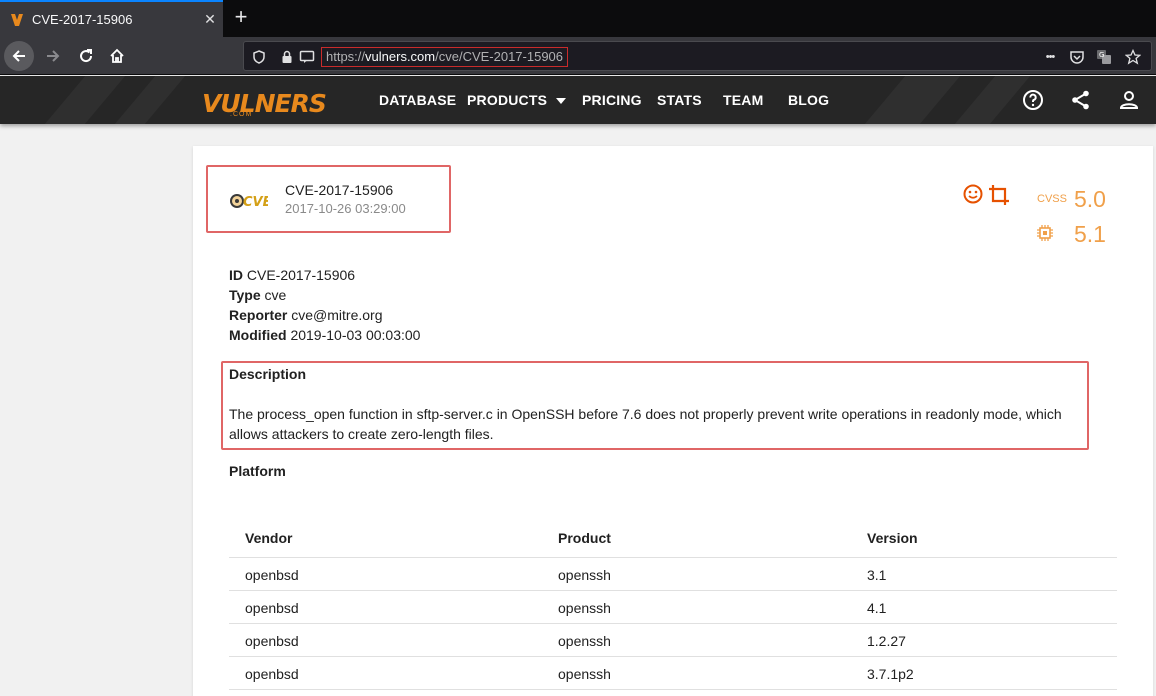  I want to click on field-reporter: Reporter cve@mitre.org, so click(305, 315).